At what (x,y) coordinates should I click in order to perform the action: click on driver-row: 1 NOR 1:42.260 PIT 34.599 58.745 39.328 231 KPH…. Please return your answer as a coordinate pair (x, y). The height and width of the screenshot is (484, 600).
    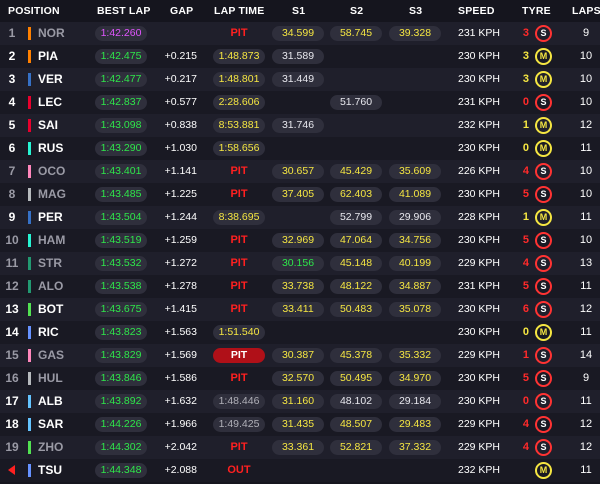
    Looking at the image, I should click on (300, 33).